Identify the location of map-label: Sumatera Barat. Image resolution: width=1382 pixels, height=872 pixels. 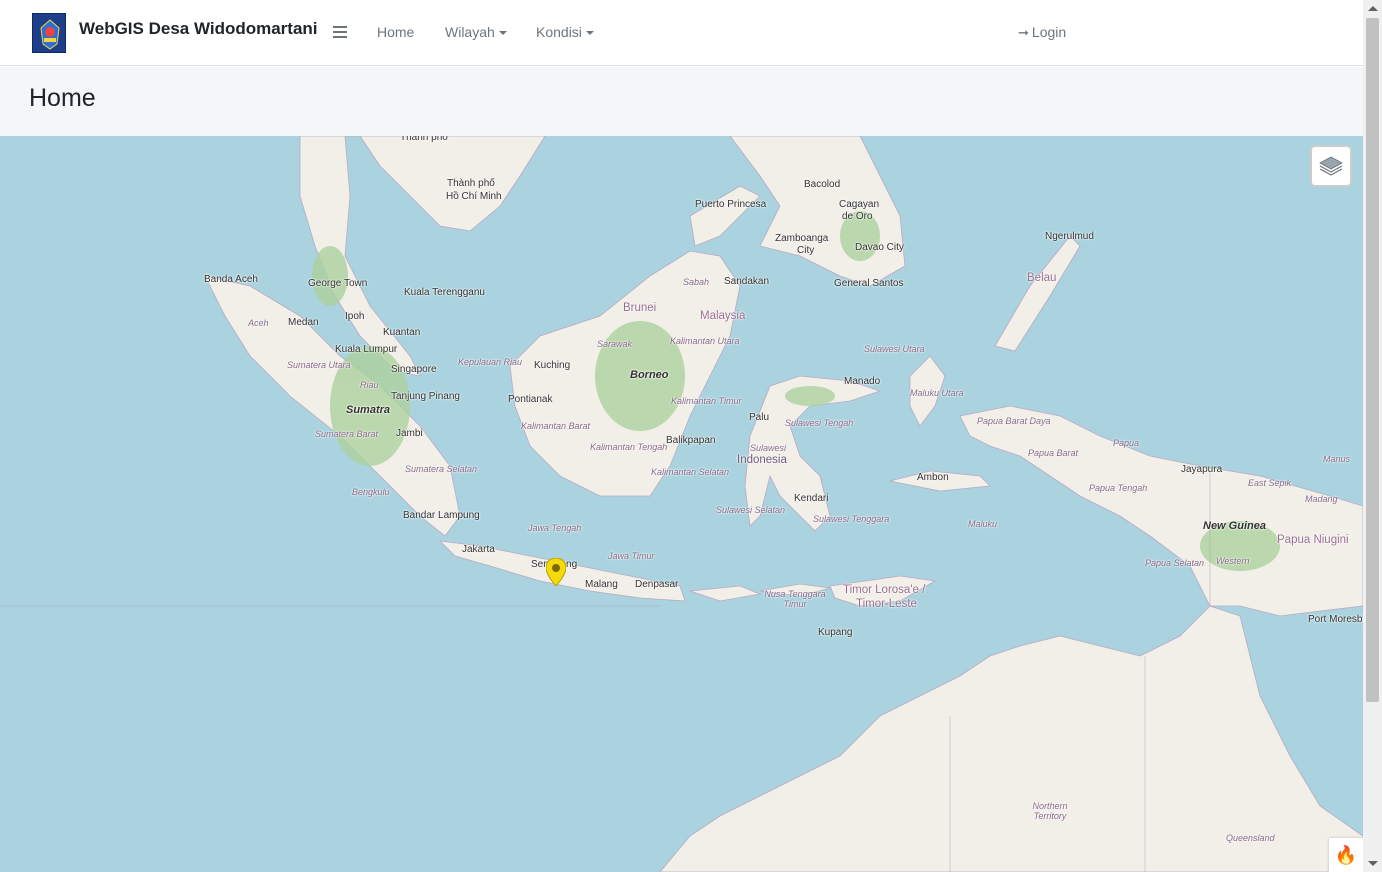
(347, 434).